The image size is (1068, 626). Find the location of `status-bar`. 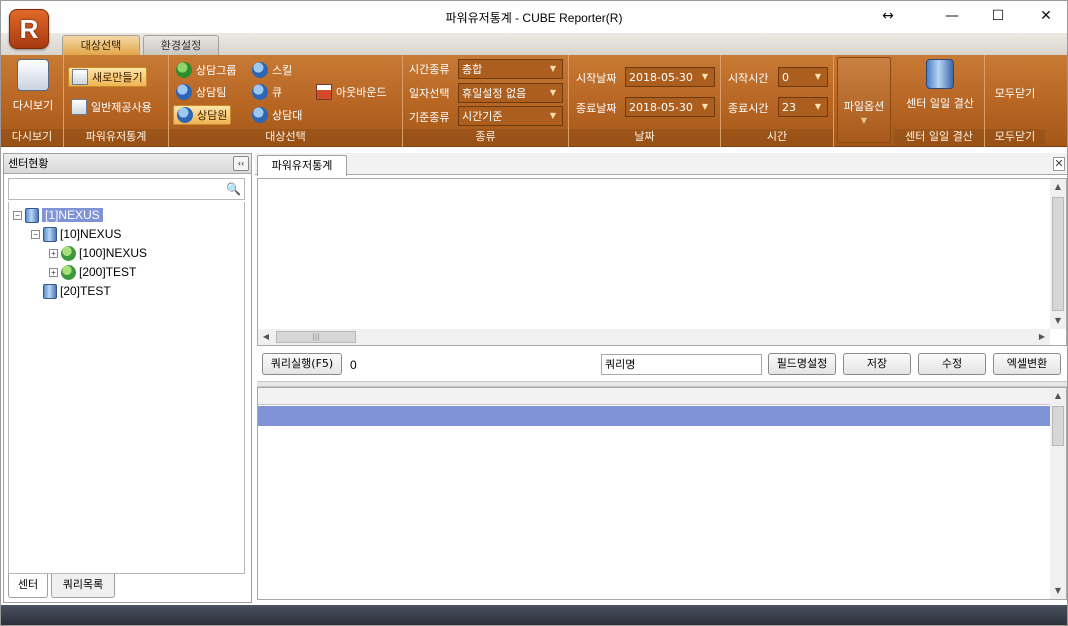

status-bar is located at coordinates (534, 615).